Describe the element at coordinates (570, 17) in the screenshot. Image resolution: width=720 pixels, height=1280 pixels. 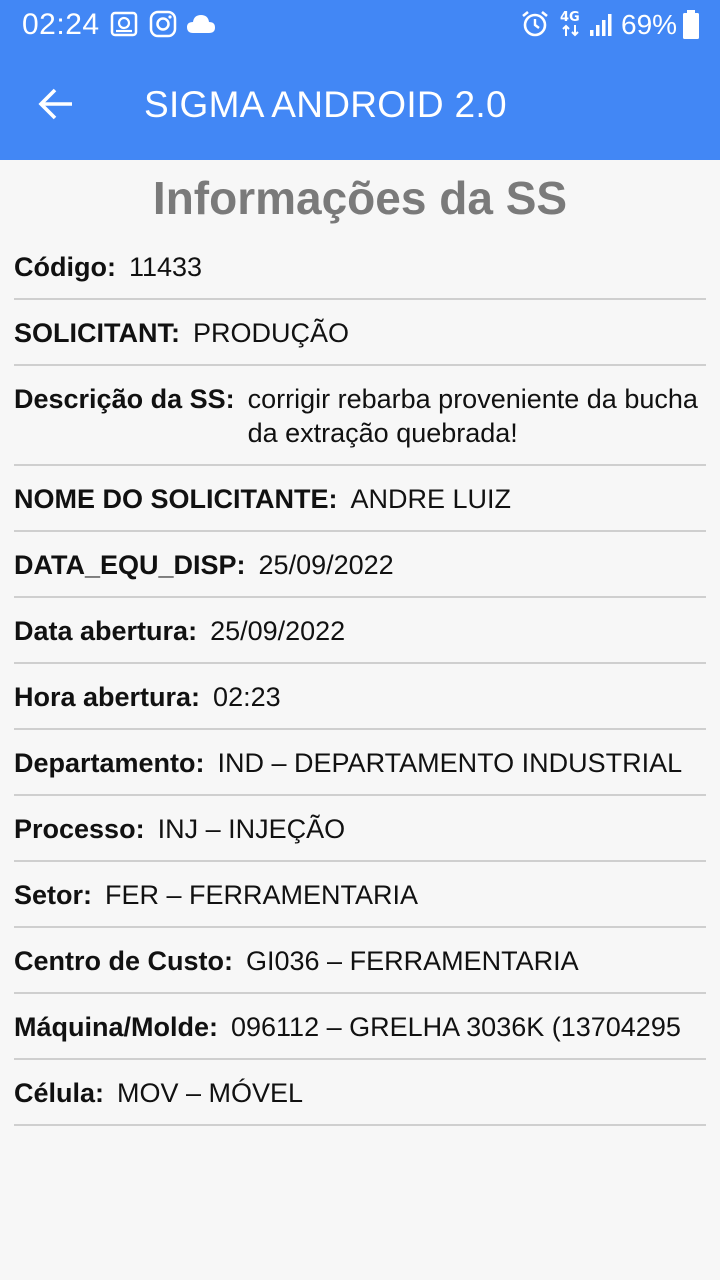
I see `svg-text: 4G` at that location.